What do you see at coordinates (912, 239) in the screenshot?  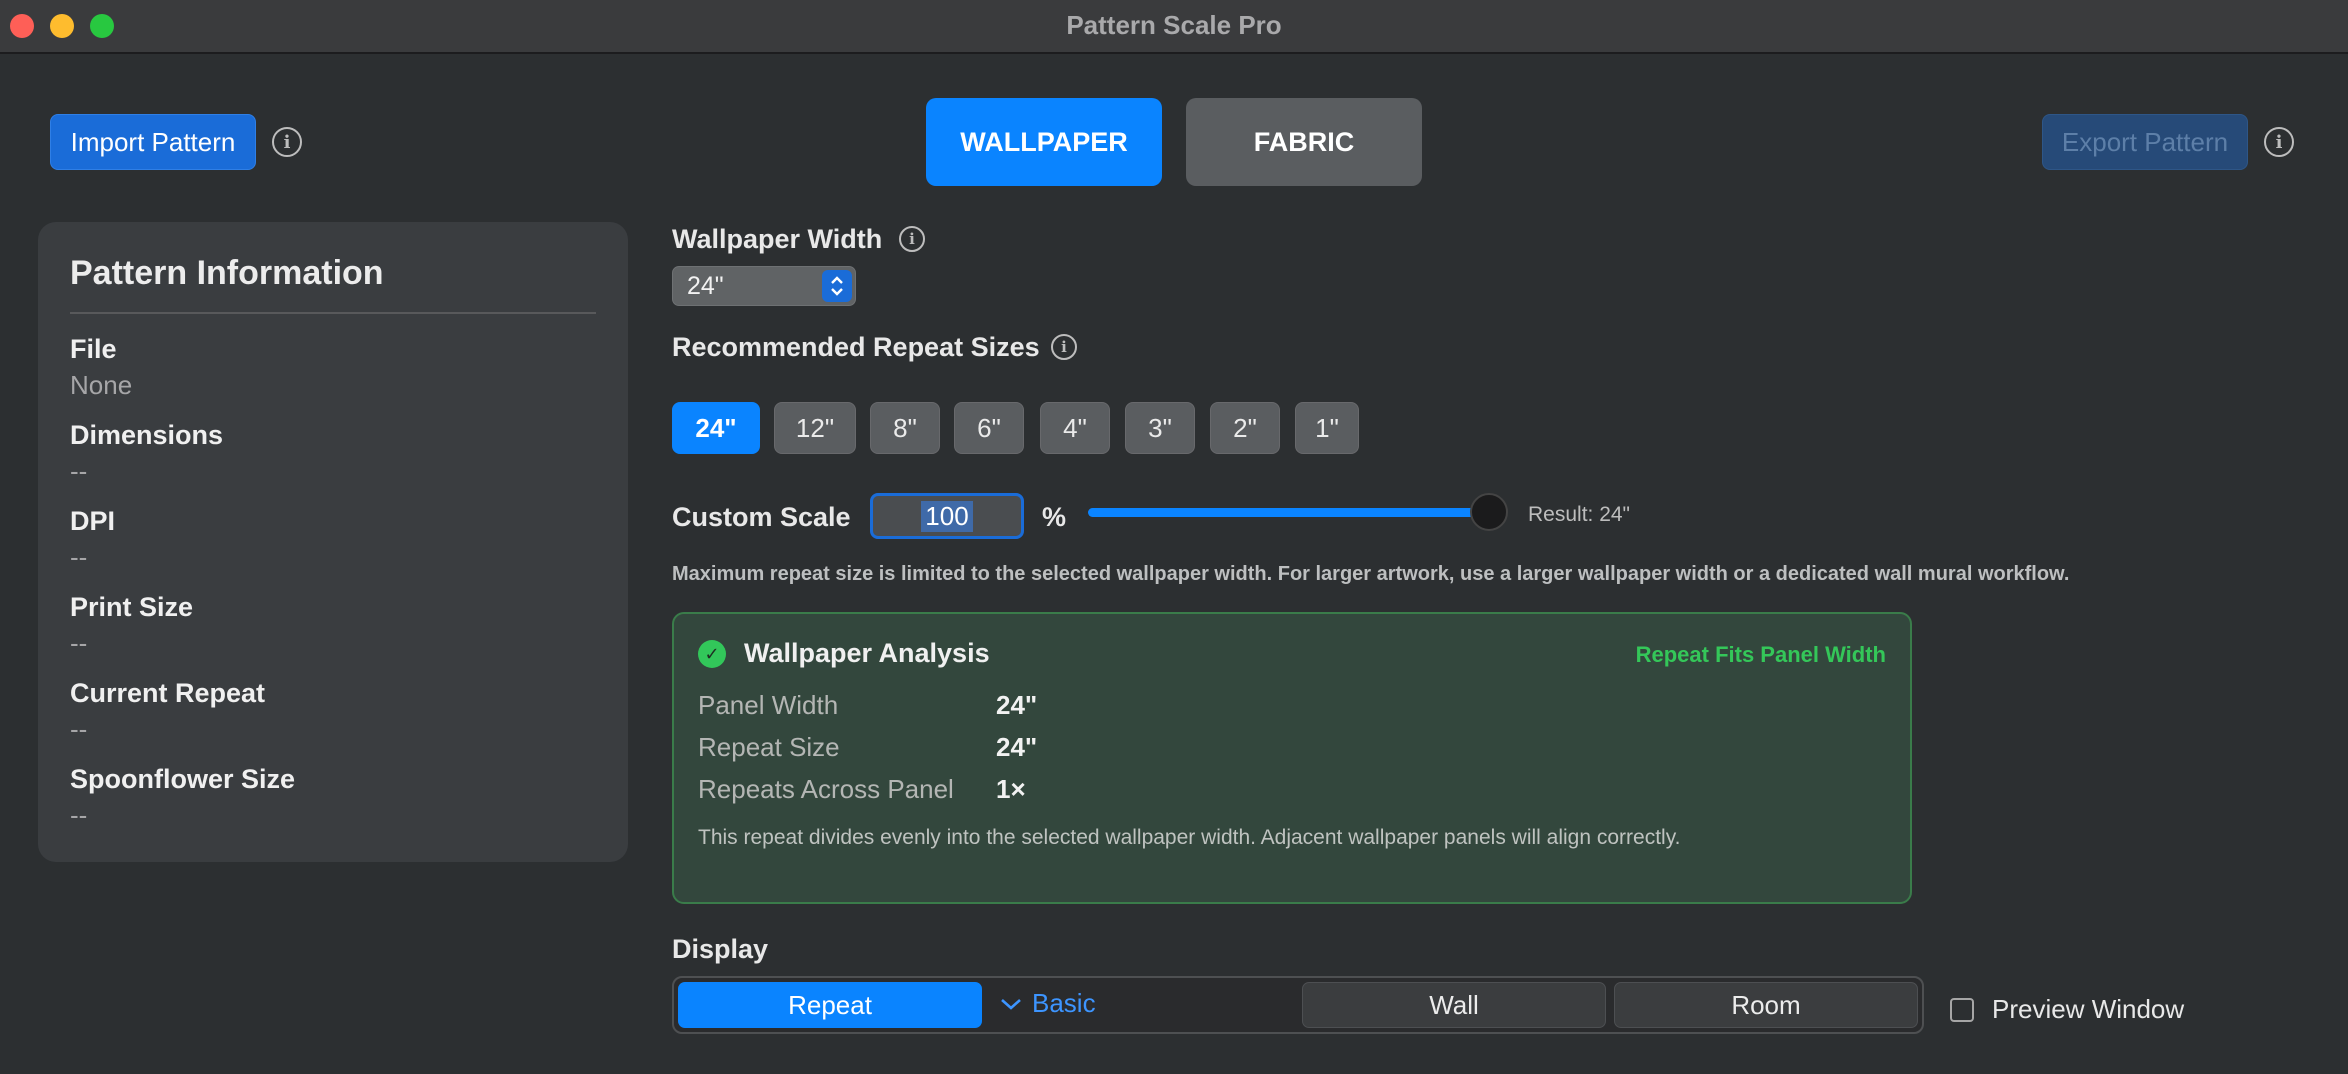 I see `wallpaper-width-info-icon: i` at bounding box center [912, 239].